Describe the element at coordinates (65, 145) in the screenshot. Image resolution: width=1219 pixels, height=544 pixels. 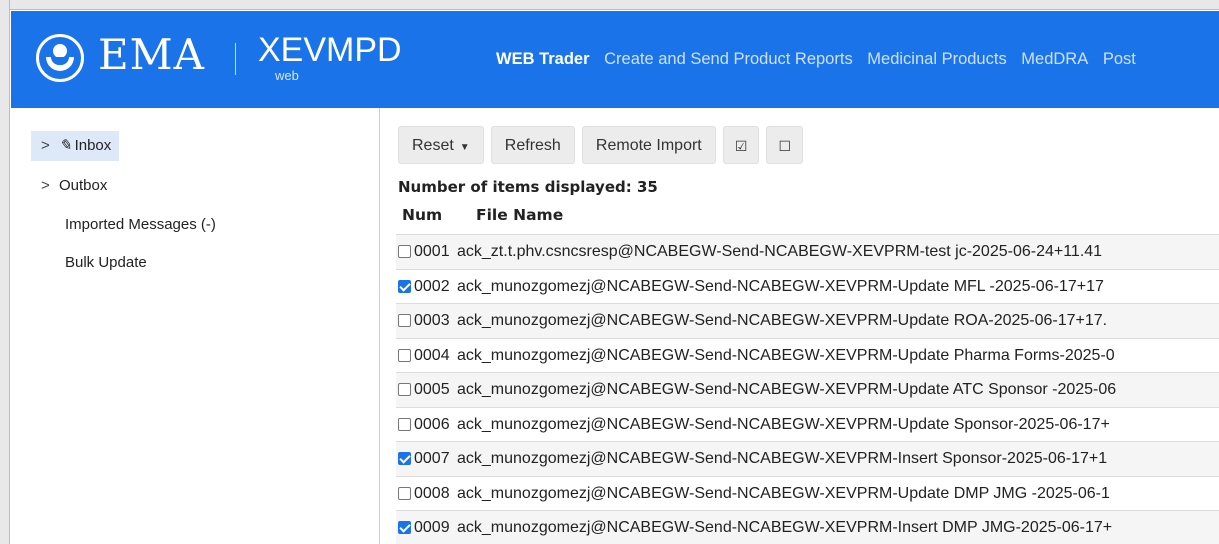
I see `pencil-icon: ✎` at that location.